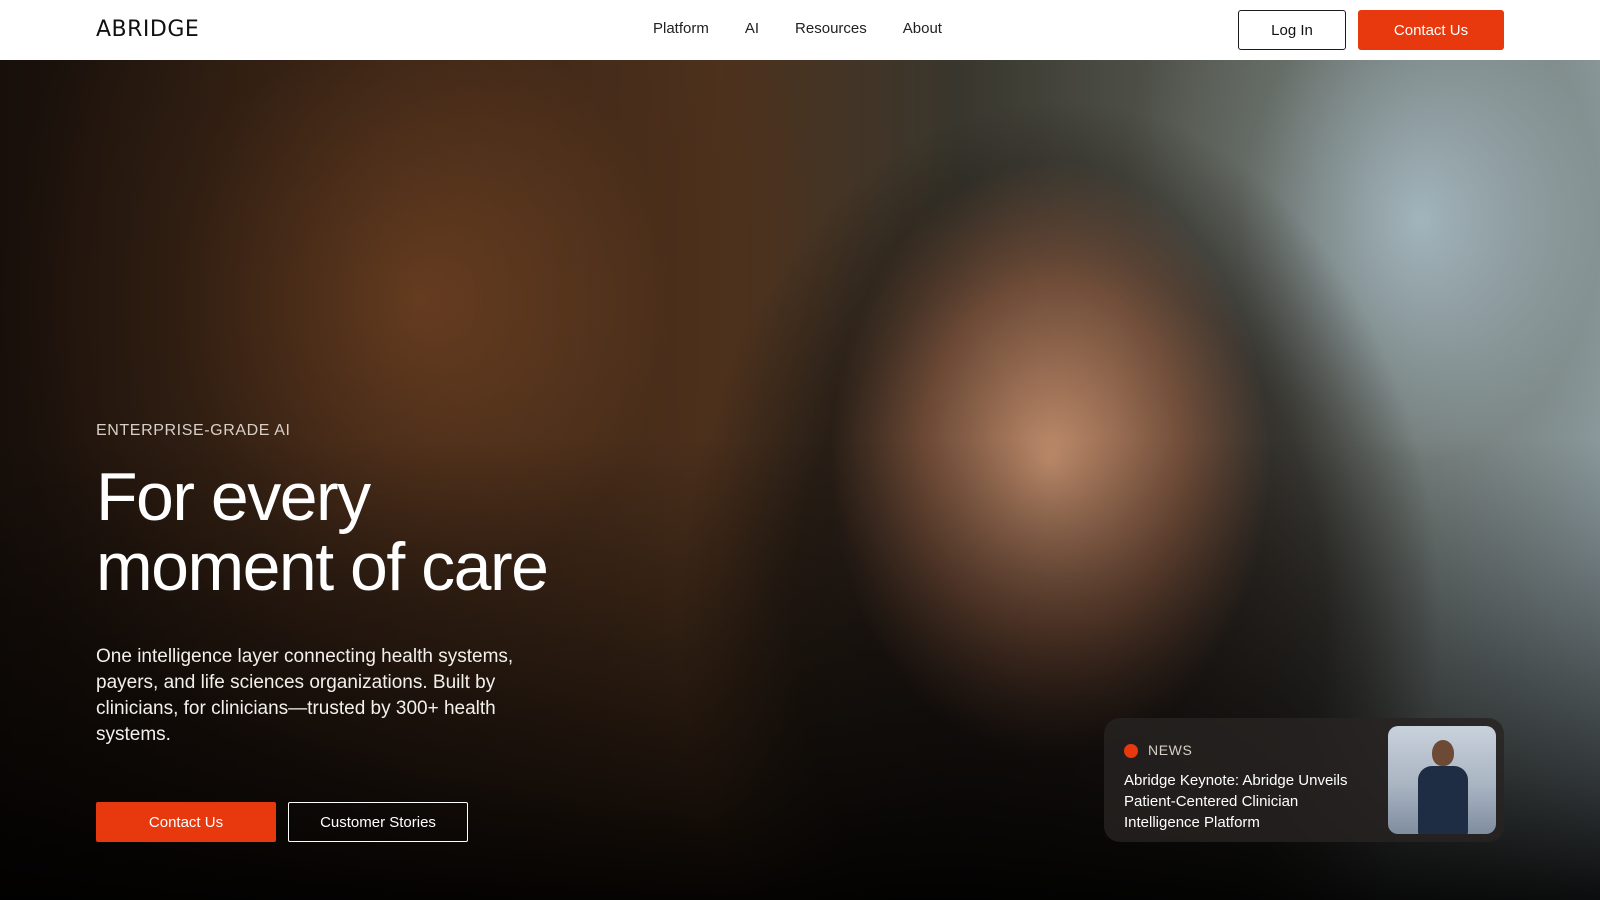 Image resolution: width=1600 pixels, height=900 pixels. I want to click on abridge-logo: ABRIDGE, so click(147, 29).